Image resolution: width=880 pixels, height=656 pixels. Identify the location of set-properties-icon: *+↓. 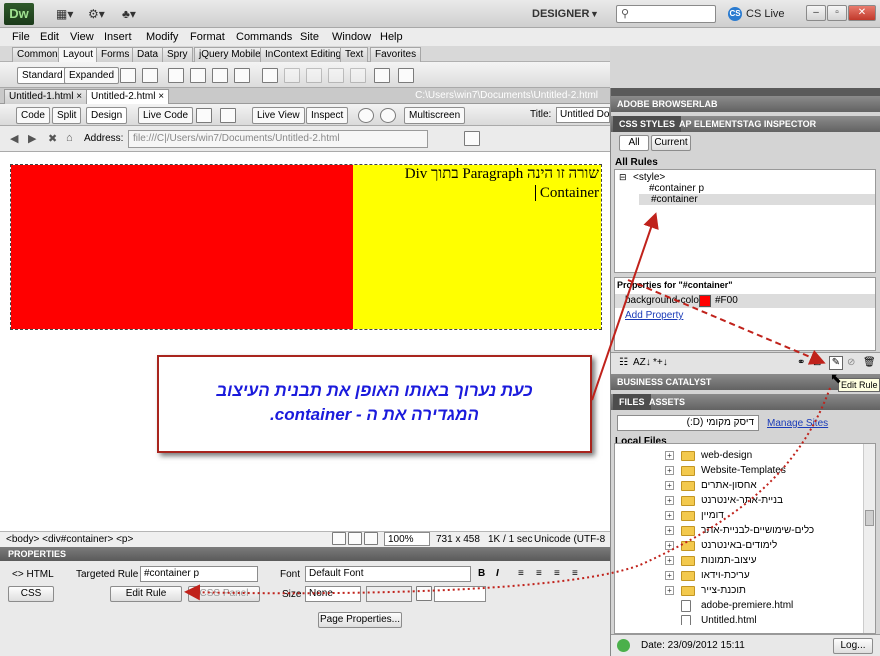
(660, 362).